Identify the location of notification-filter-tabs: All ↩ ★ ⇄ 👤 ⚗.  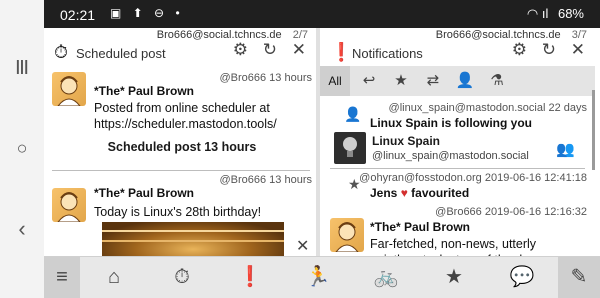
(457, 81).